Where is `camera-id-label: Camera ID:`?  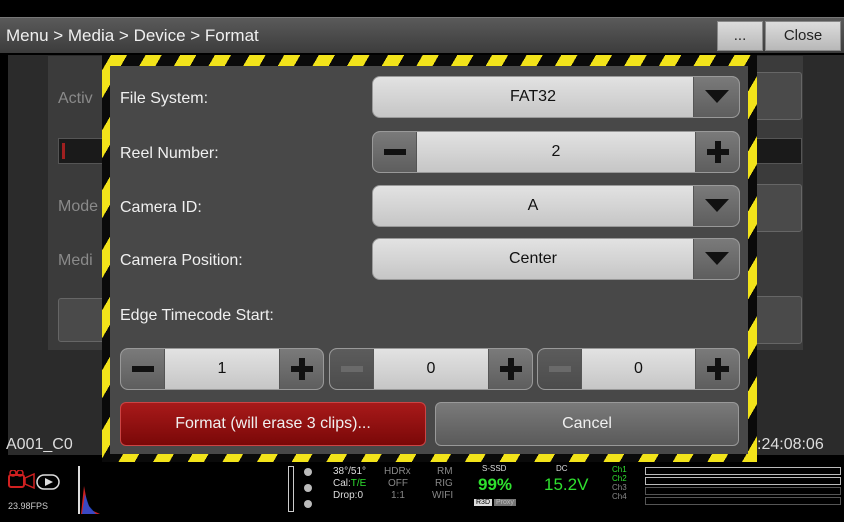 camera-id-label: Camera ID: is located at coordinates (161, 207).